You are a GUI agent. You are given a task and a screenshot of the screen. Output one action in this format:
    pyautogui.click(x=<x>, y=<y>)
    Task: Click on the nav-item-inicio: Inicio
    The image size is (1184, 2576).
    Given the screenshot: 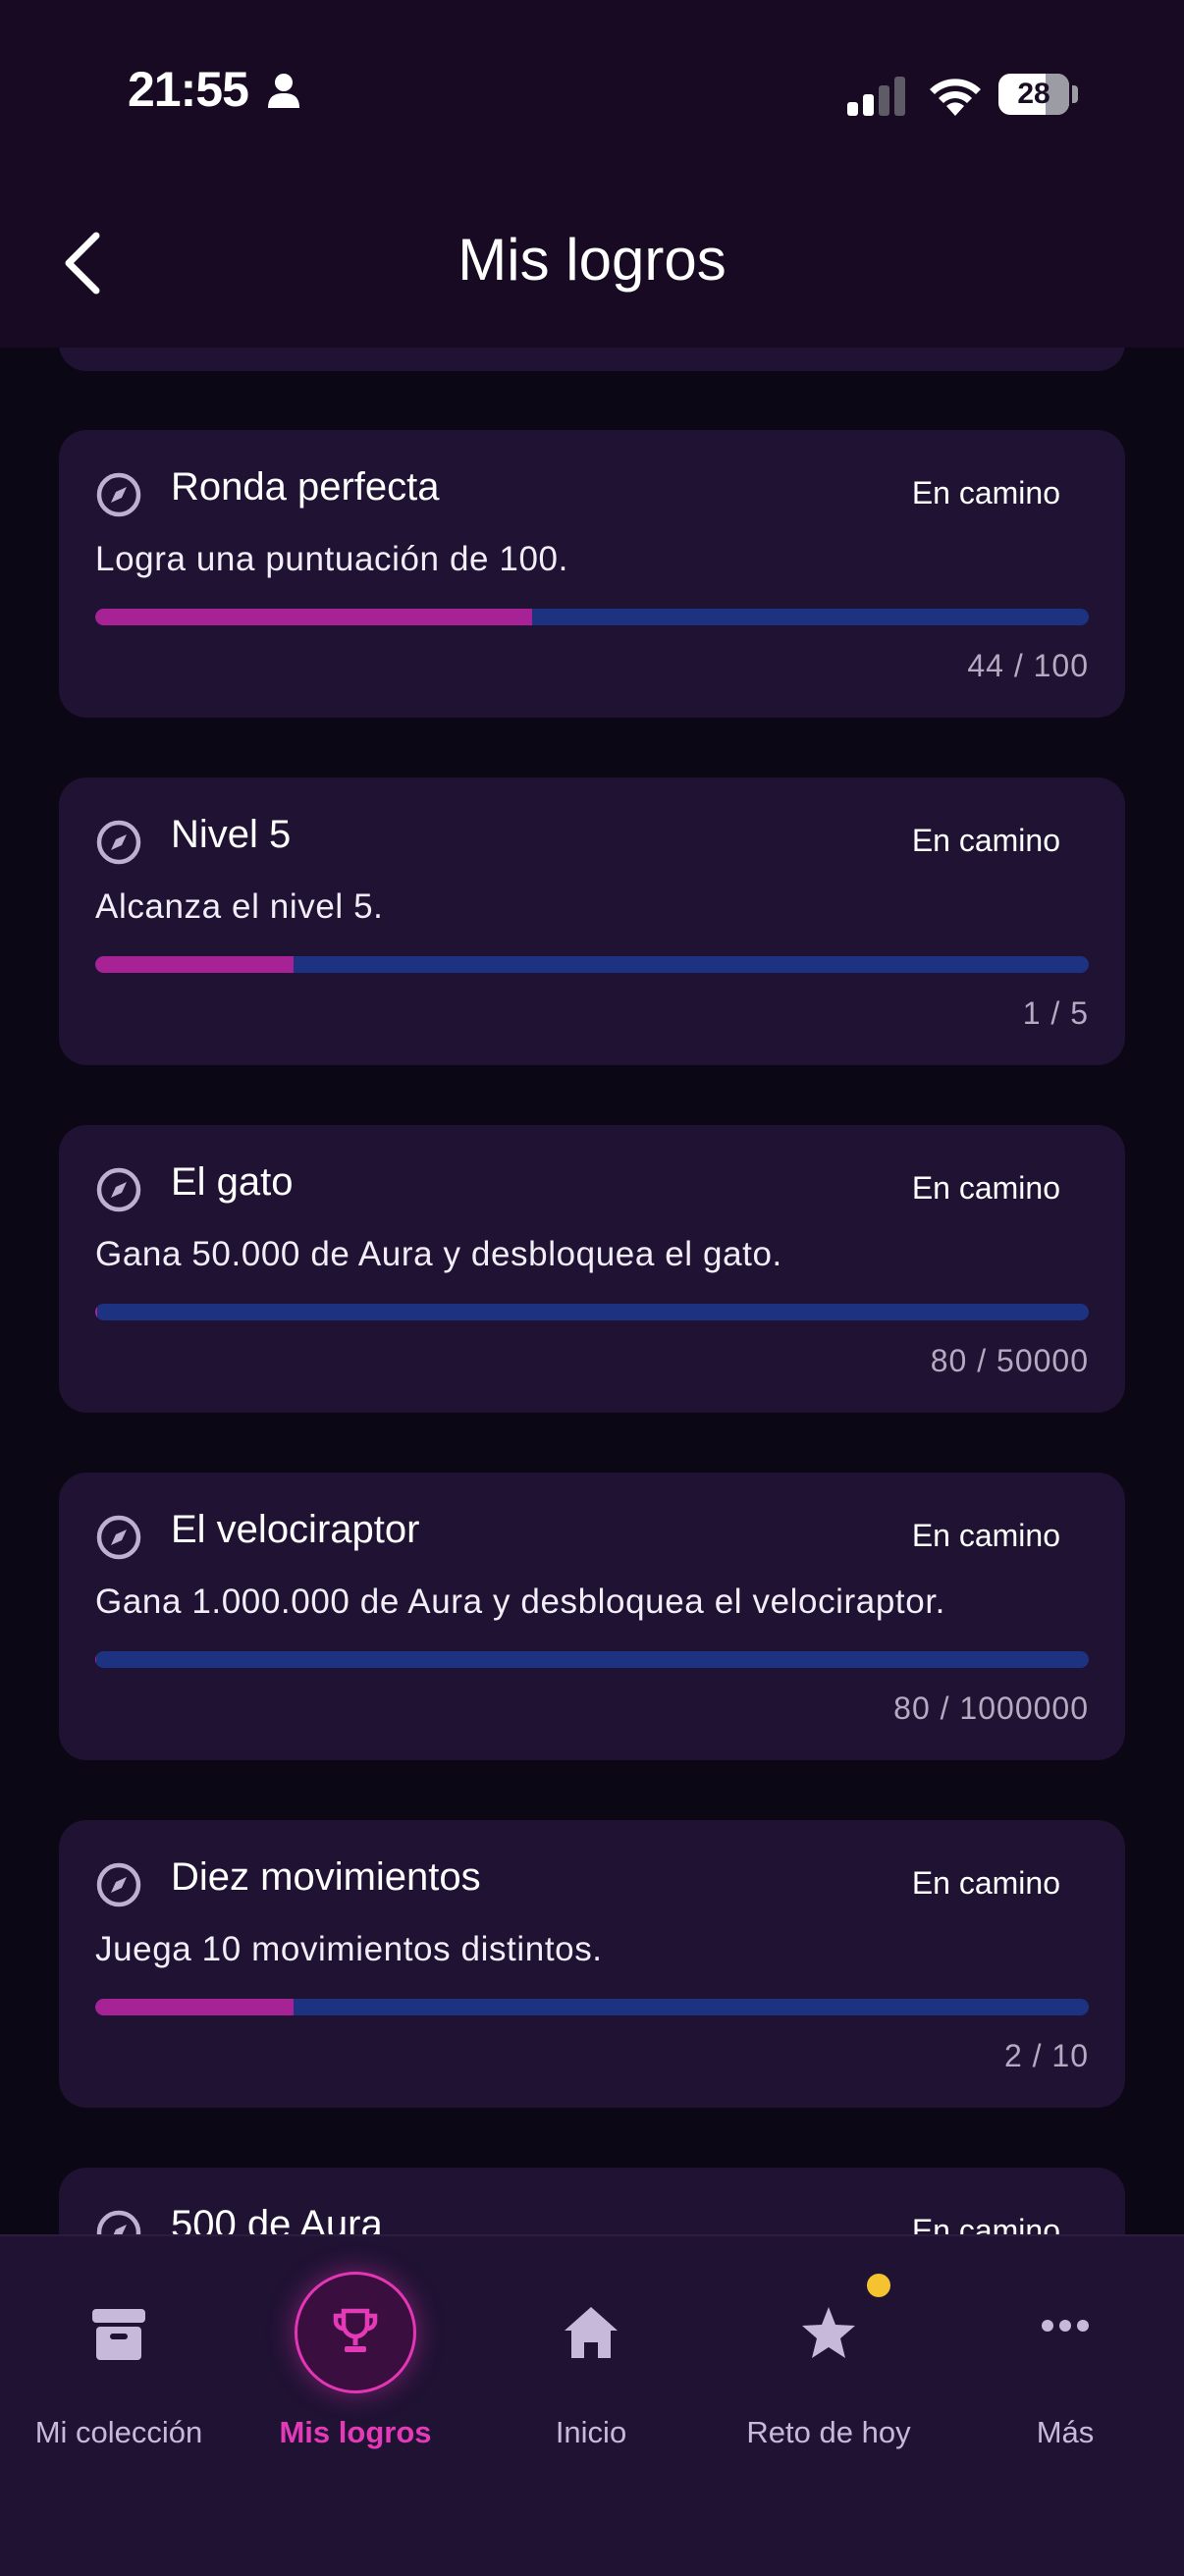 What is the action you would take?
    pyautogui.click(x=591, y=2349)
    